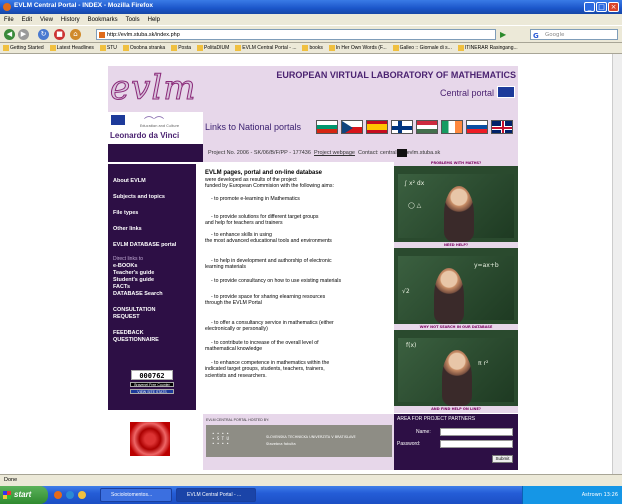 Image resolution: width=622 pixels, height=504 pixels. Describe the element at coordinates (334, 153) in the screenshot. I see `project-webpage-link: Project webpage` at that location.